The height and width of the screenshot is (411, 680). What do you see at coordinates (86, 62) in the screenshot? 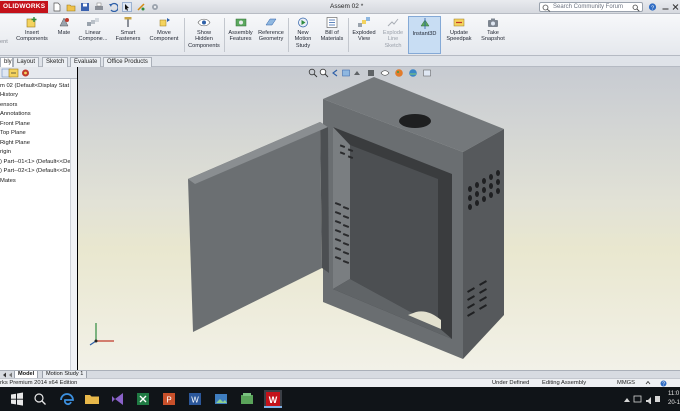
I see `tab-evaluate: Evaluate` at bounding box center [86, 62].